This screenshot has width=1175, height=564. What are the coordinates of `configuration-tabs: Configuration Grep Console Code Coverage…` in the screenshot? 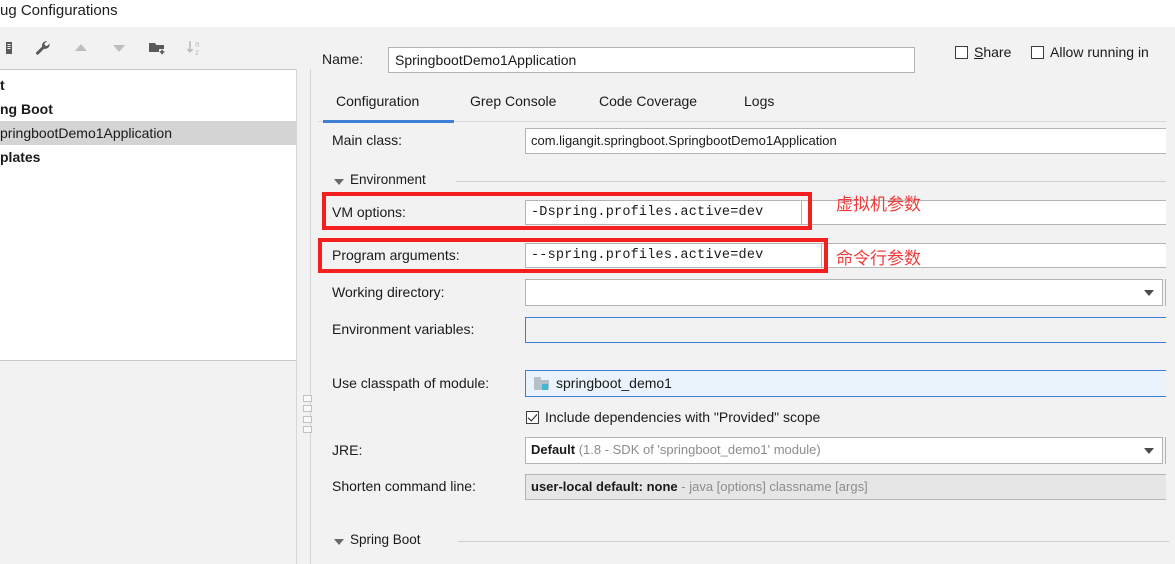 It's located at (746, 106).